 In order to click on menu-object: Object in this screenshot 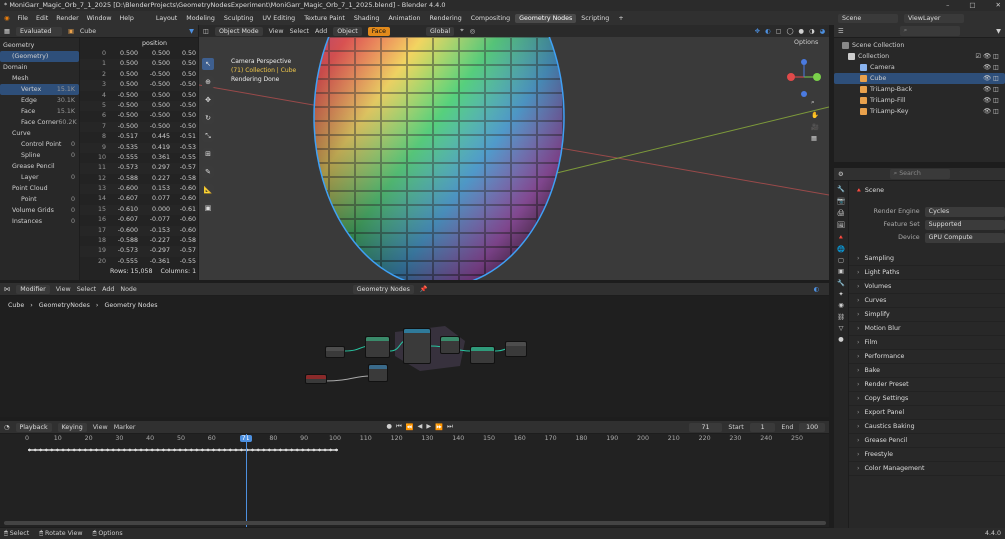, I will do `click(347, 31)`.